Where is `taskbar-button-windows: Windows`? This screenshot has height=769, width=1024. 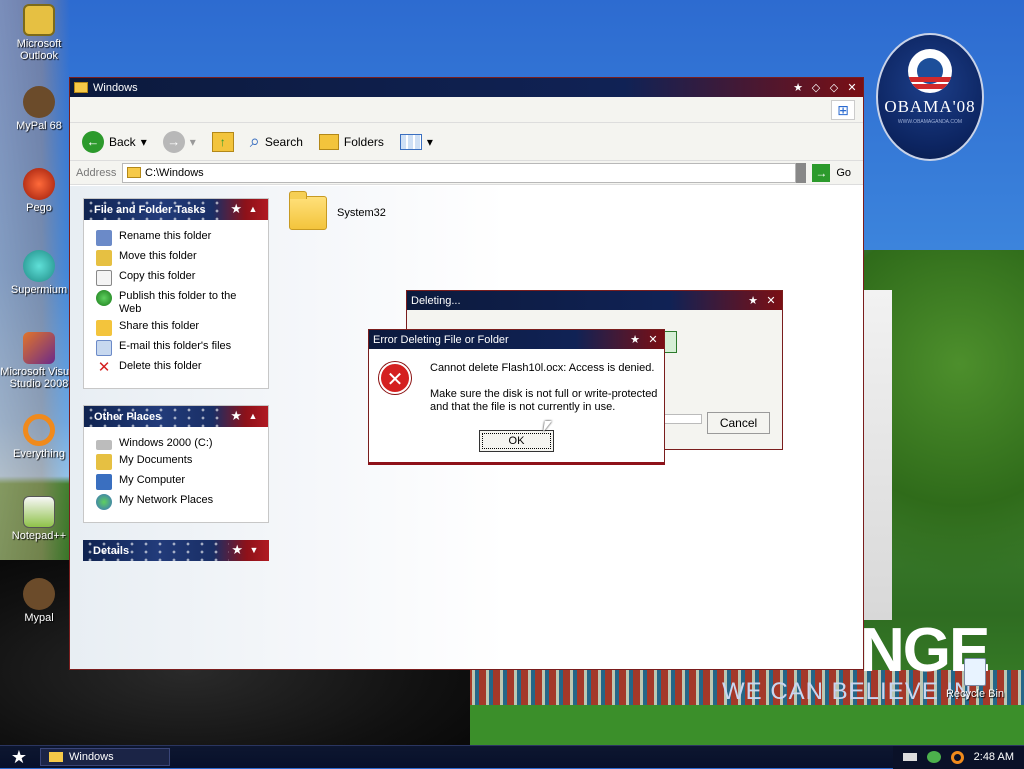
taskbar-button-windows: Windows is located at coordinates (105, 757).